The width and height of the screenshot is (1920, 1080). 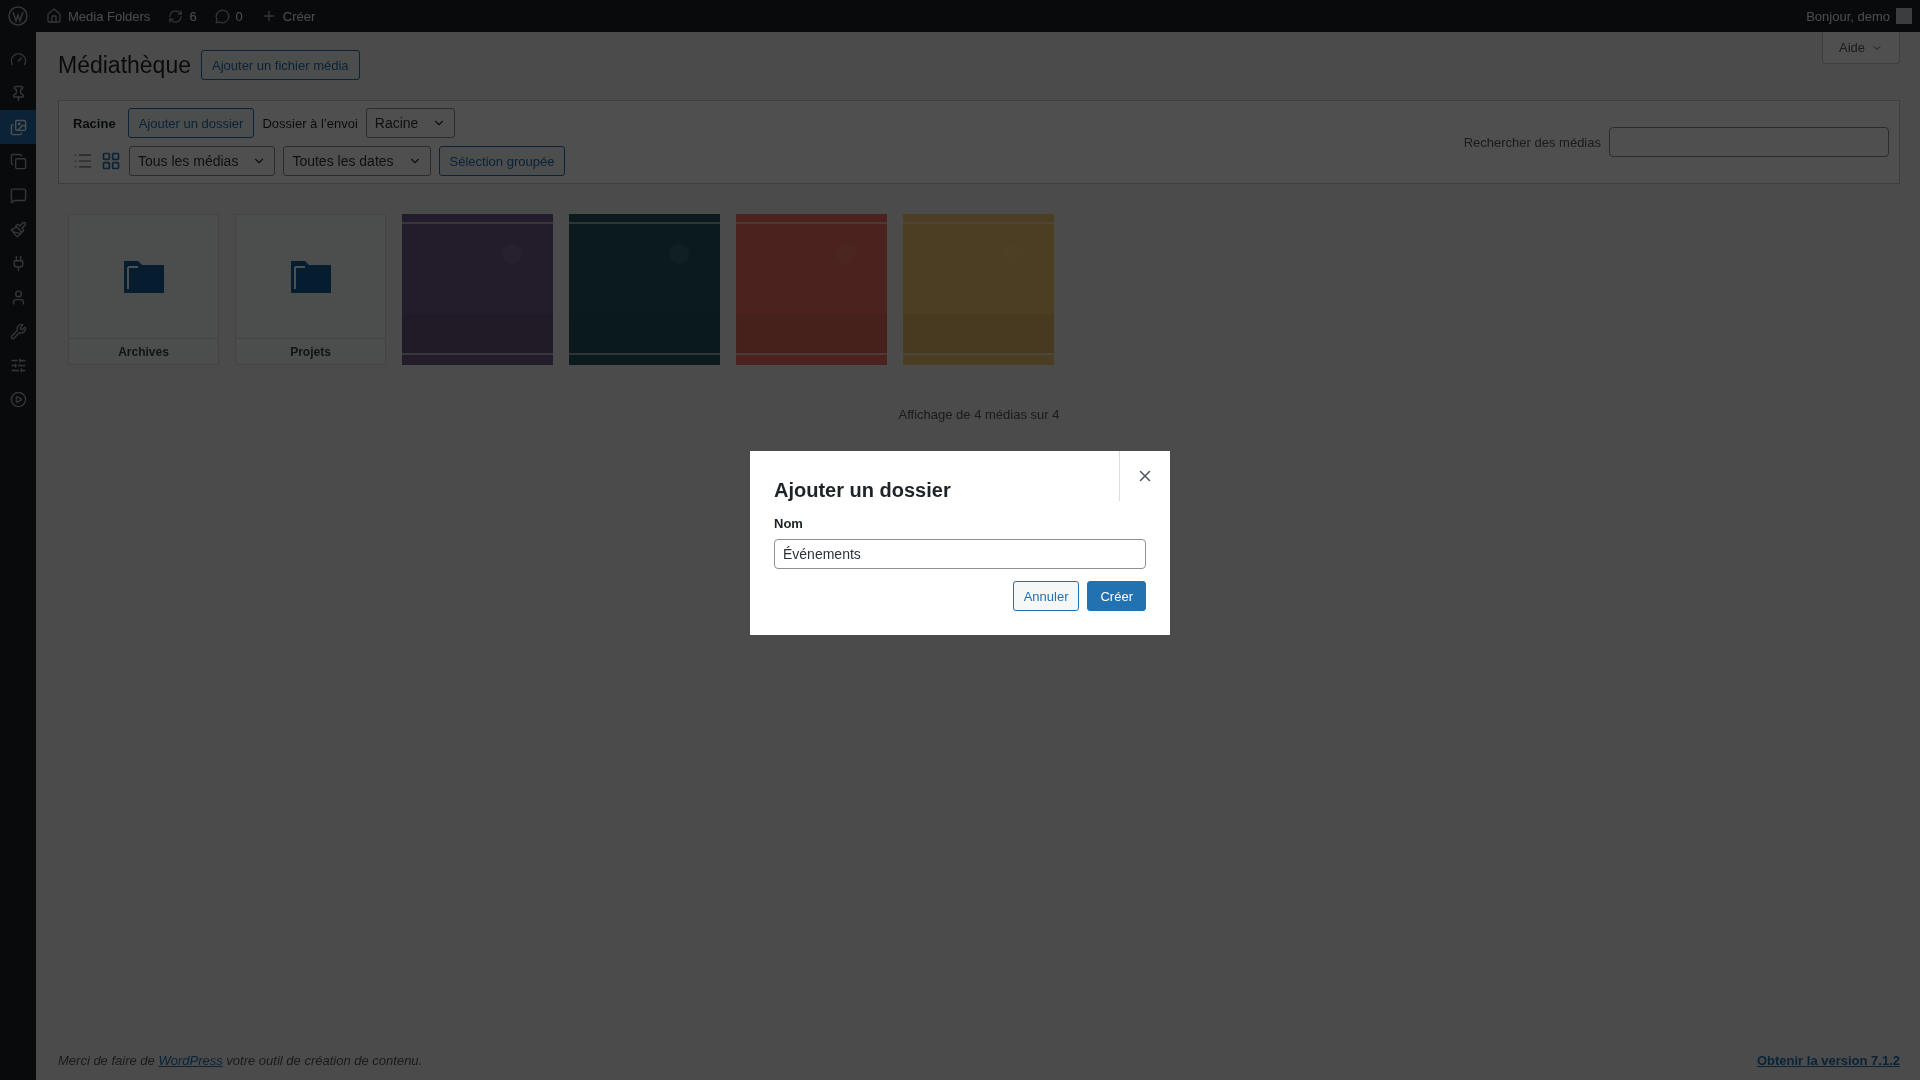 What do you see at coordinates (111, 161) in the screenshot?
I see `grid-view-icon` at bounding box center [111, 161].